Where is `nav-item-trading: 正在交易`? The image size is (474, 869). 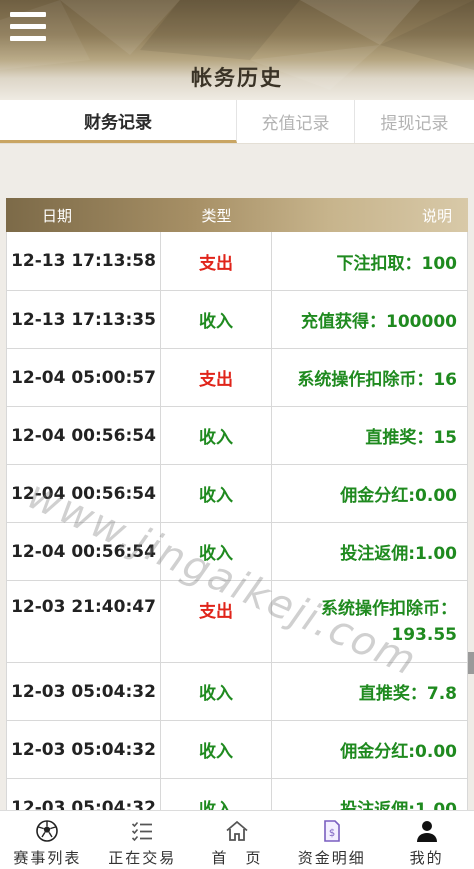 nav-item-trading: 正在交易 is located at coordinates (142, 840).